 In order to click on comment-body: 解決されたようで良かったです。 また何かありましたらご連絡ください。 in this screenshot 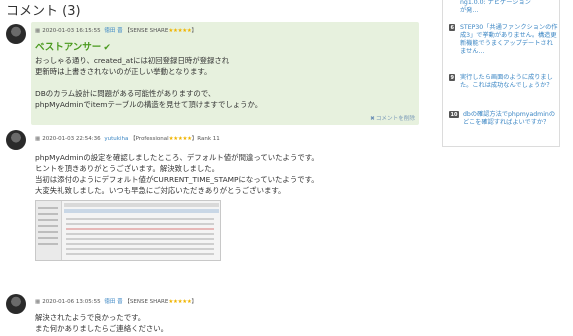, I will do `click(101, 323)`.